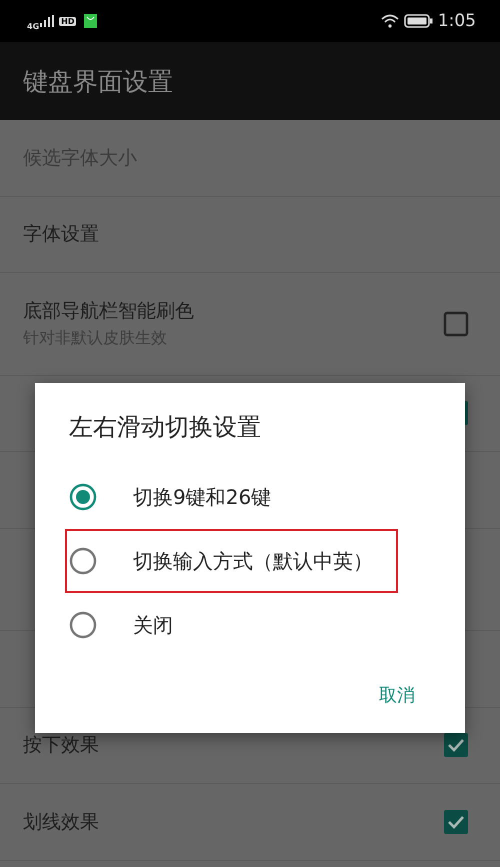 The image size is (500, 867). Describe the element at coordinates (33, 26) in the screenshot. I see `network-label: 4G` at that location.